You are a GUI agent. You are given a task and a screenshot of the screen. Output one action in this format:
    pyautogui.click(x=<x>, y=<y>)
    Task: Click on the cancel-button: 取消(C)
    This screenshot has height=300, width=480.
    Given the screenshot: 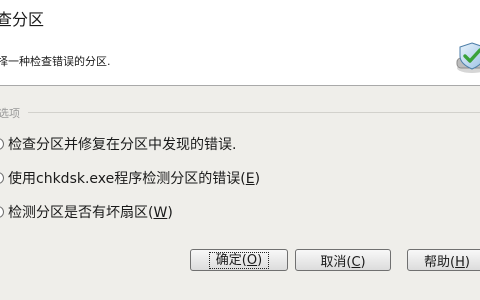 What is the action you would take?
    pyautogui.click(x=343, y=260)
    